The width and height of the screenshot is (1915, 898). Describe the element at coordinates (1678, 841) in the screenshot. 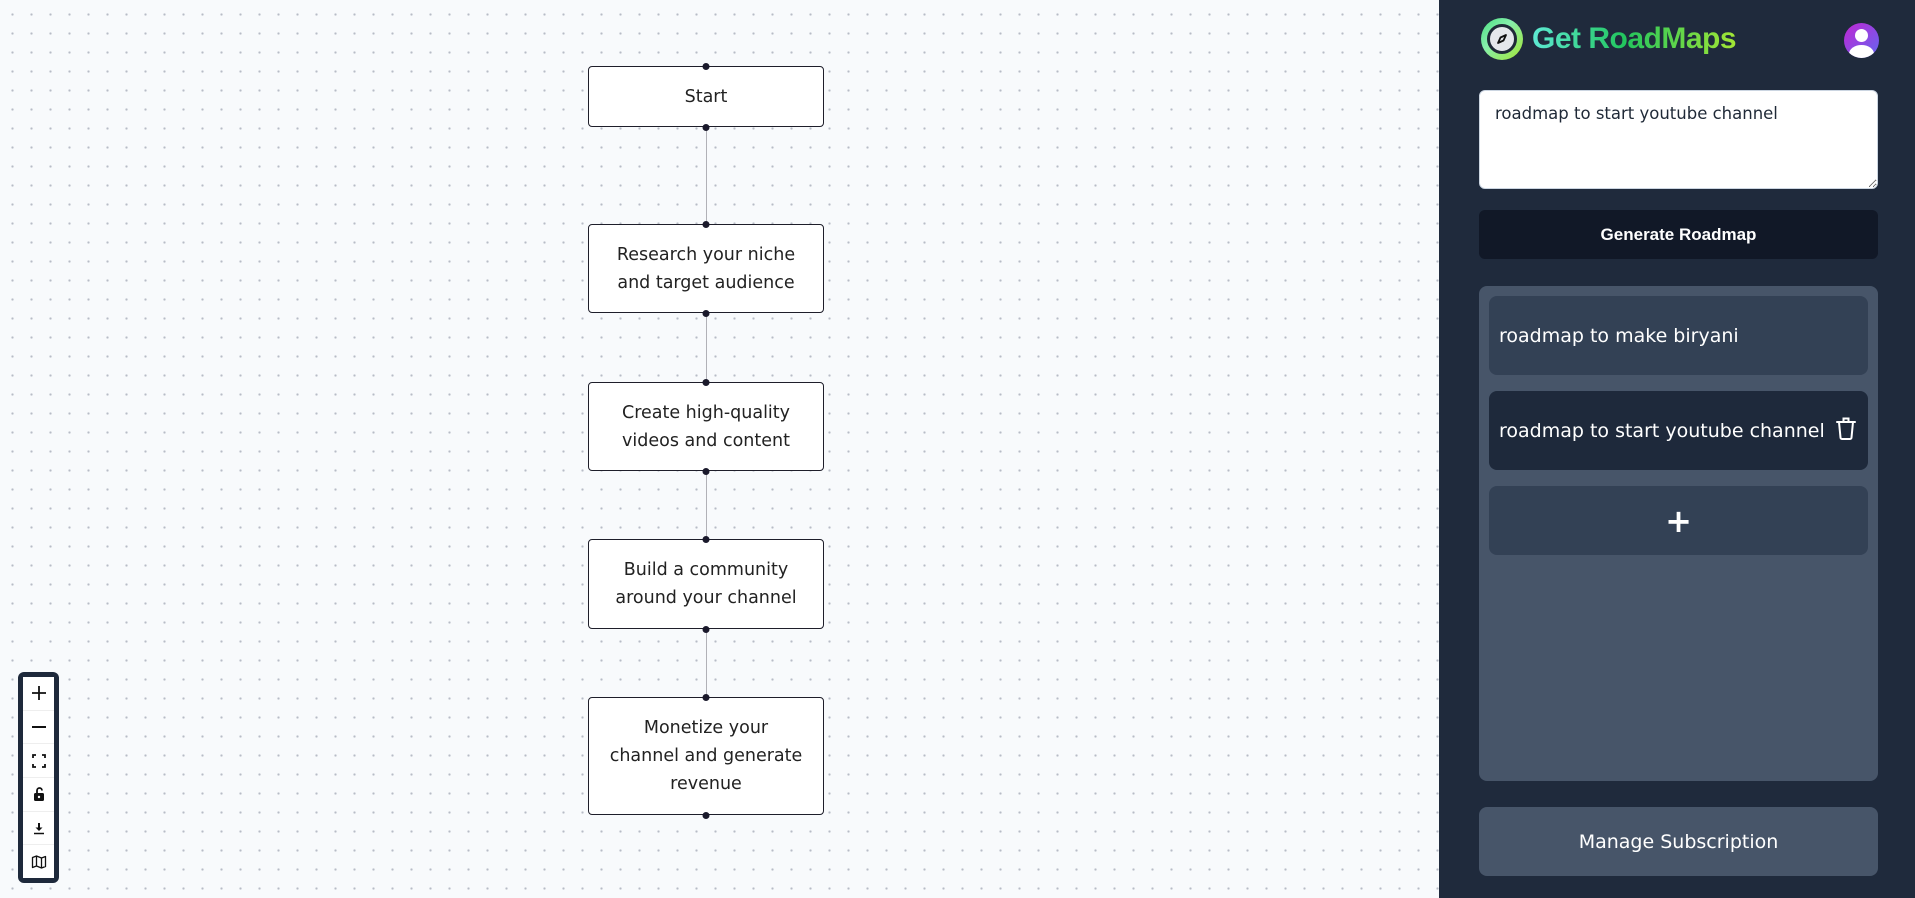

I see `manage-subscription-button: Manage Subscription` at that location.